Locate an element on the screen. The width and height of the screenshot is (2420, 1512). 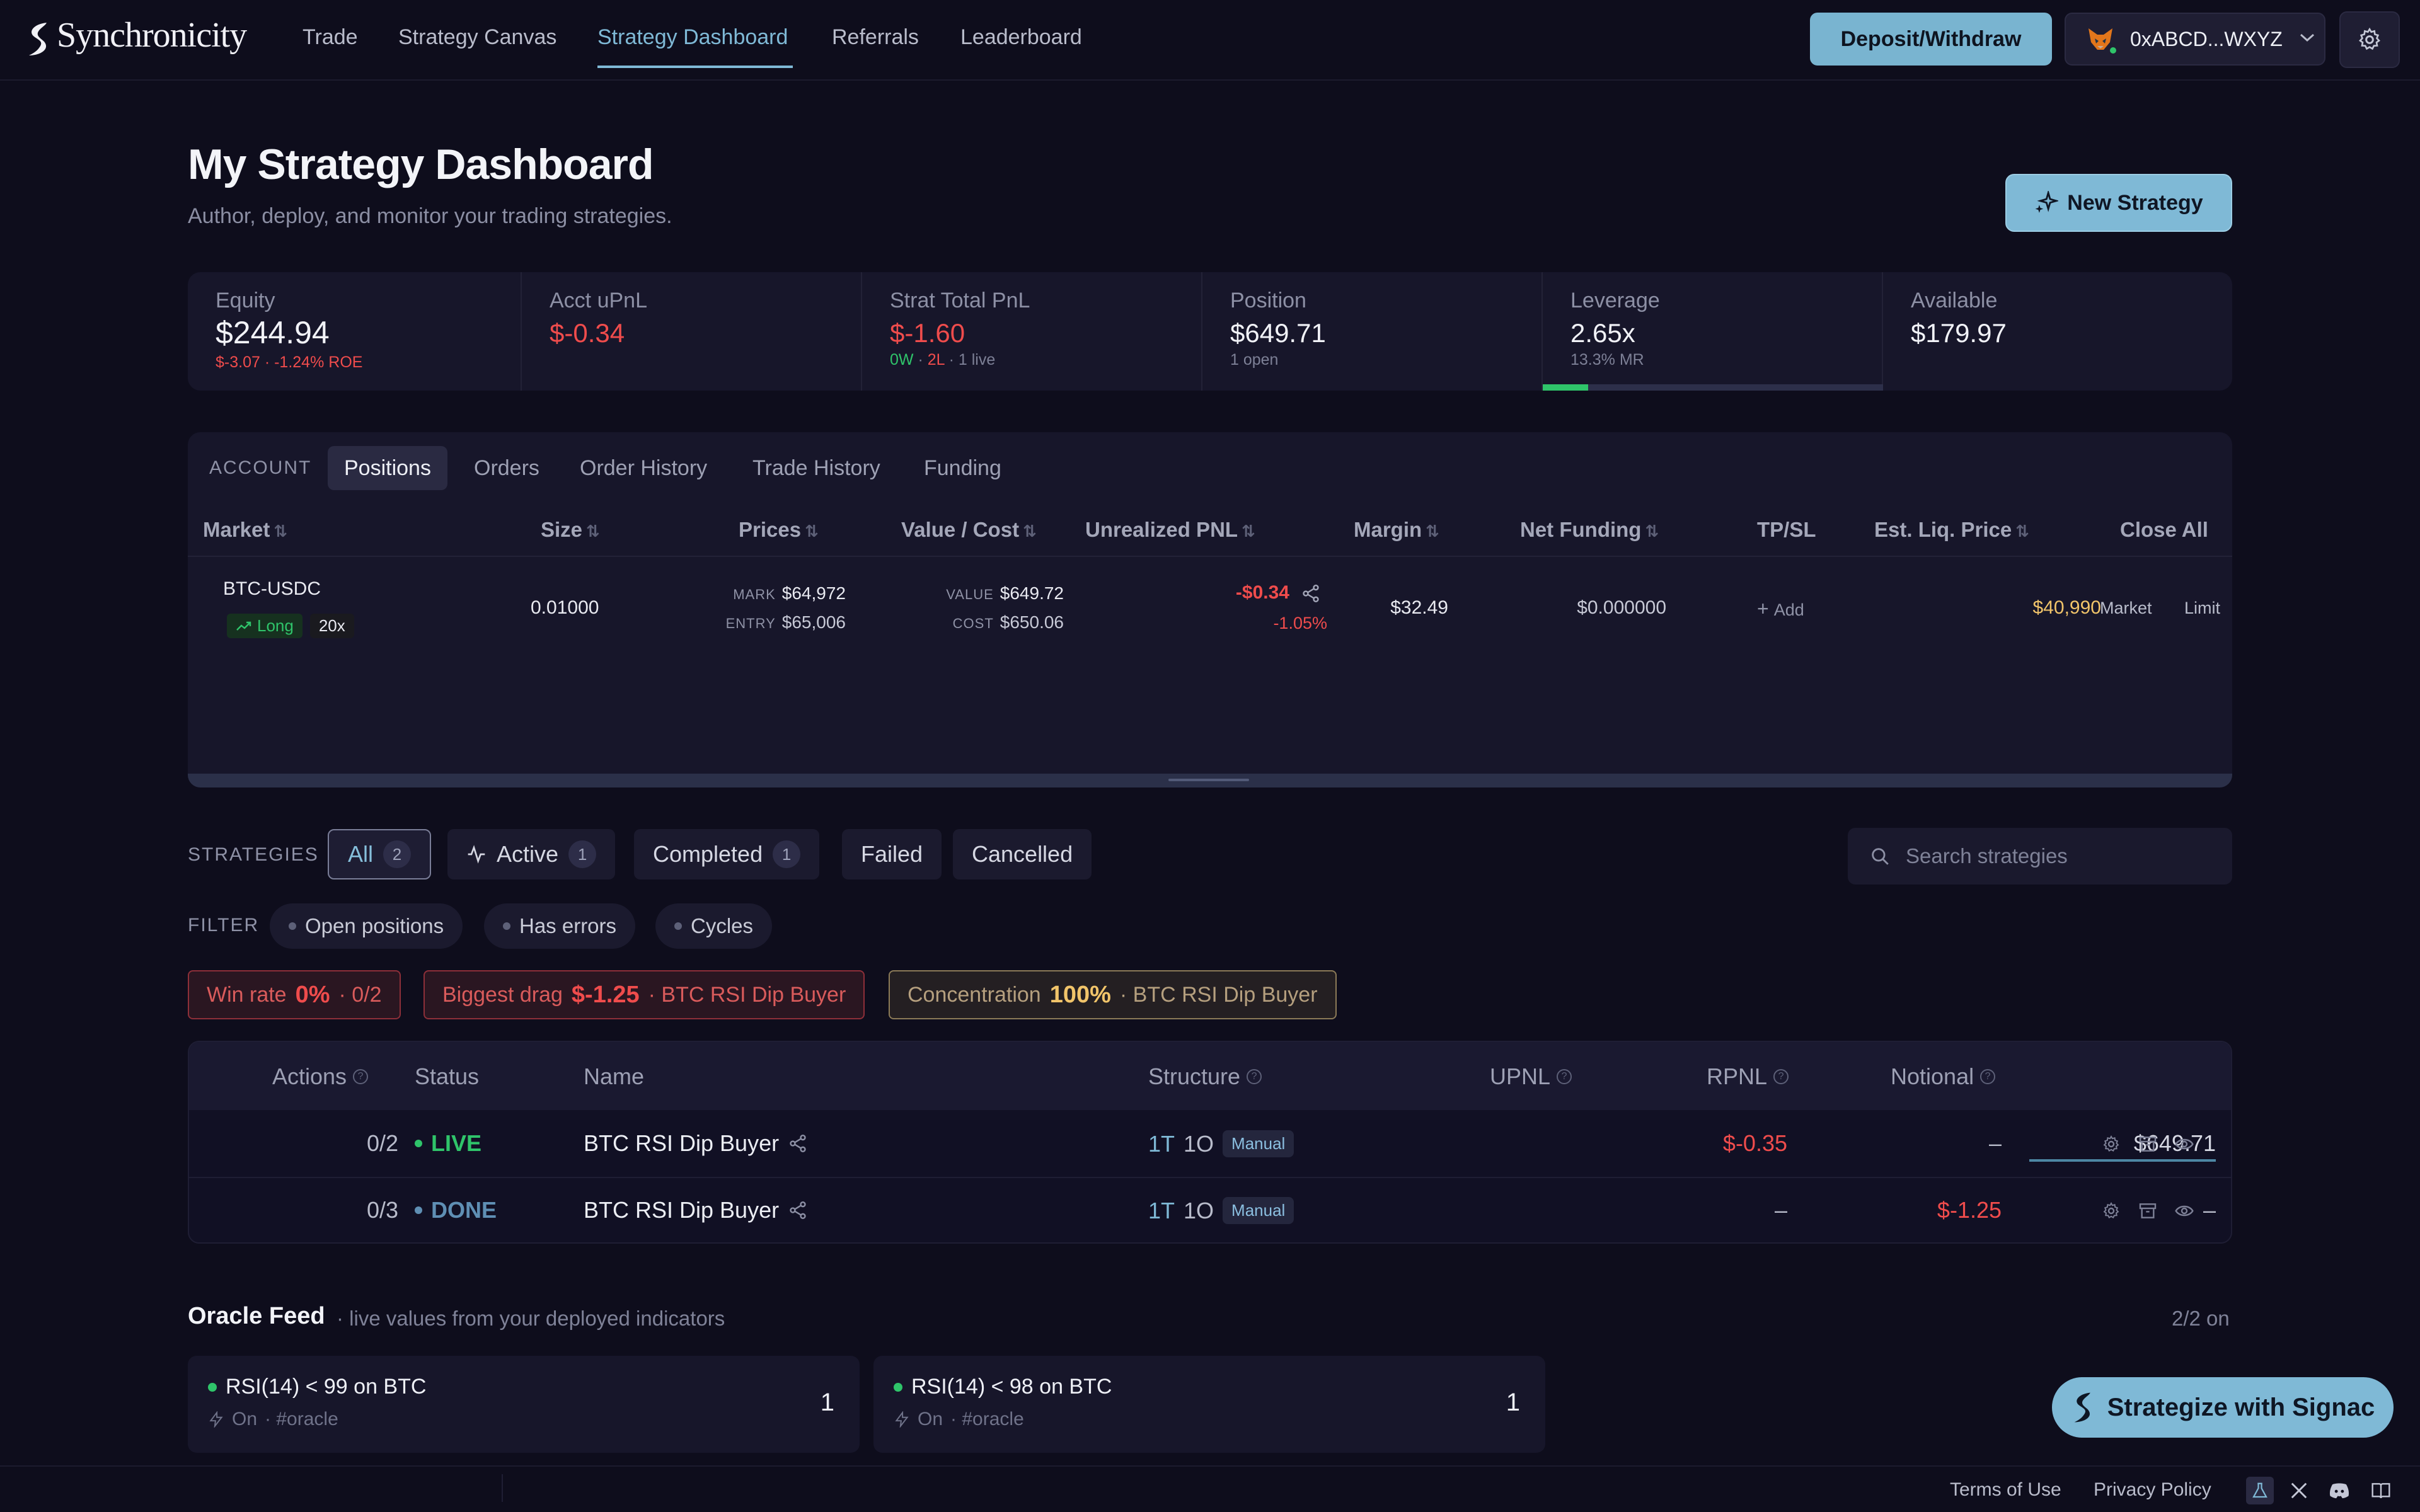
signac-label: Strategize with Signac is located at coordinates (2241, 1407).